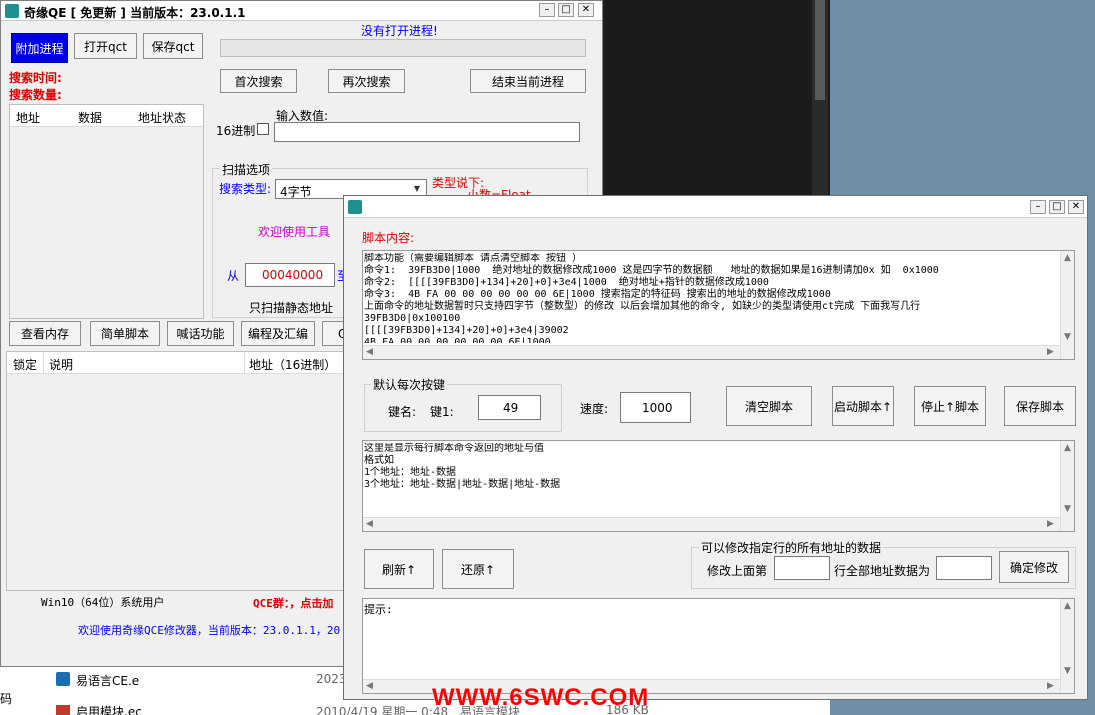 The image size is (1095, 715). What do you see at coordinates (173, 46) in the screenshot?
I see `save-qct-button: 保存qct` at bounding box center [173, 46].